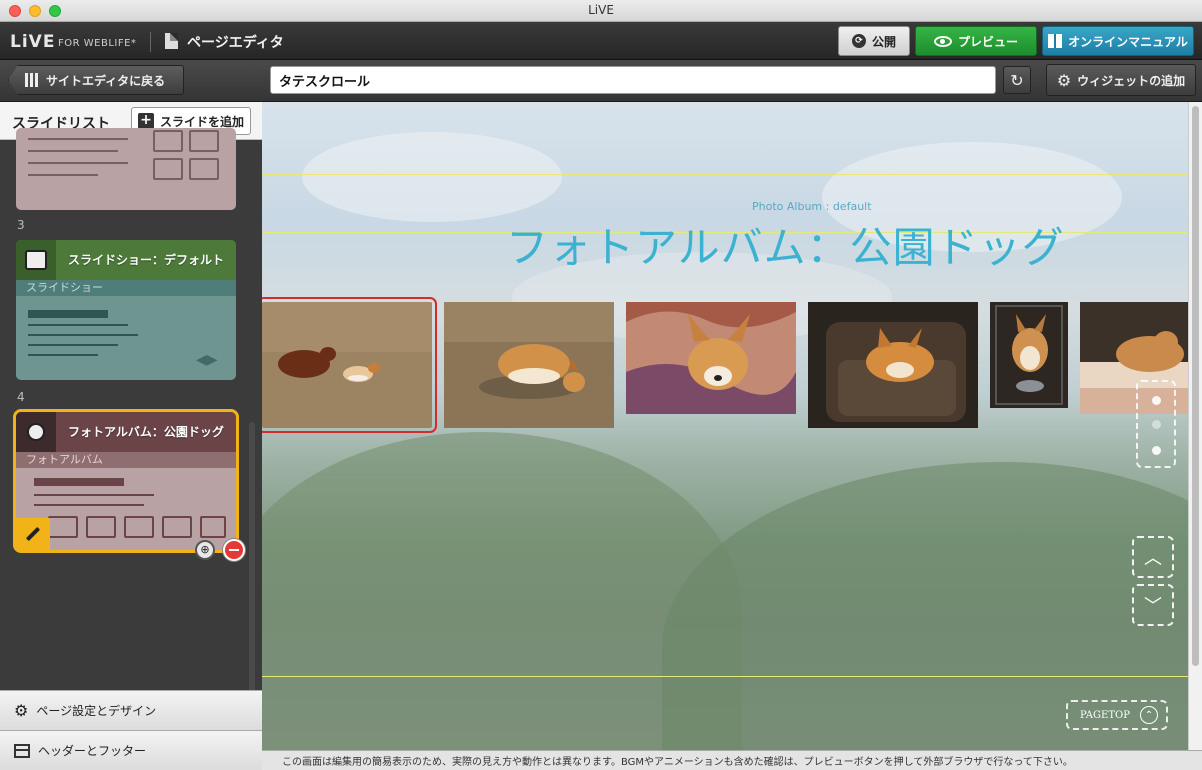 Image resolution: width=1202 pixels, height=770 pixels. Describe the element at coordinates (812, 206) in the screenshot. I see `widget-label: Photo Album : default` at that location.